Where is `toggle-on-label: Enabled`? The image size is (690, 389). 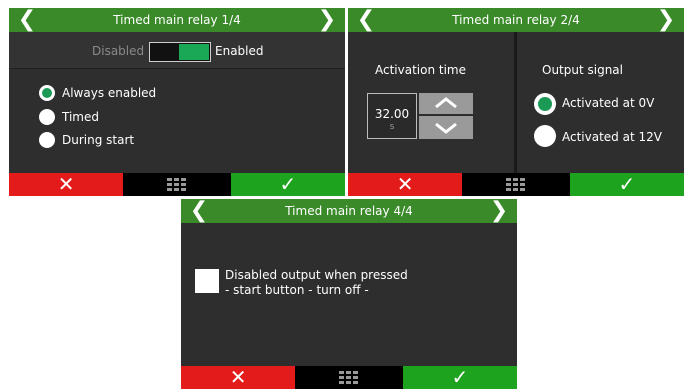 toggle-on-label: Enabled is located at coordinates (239, 51).